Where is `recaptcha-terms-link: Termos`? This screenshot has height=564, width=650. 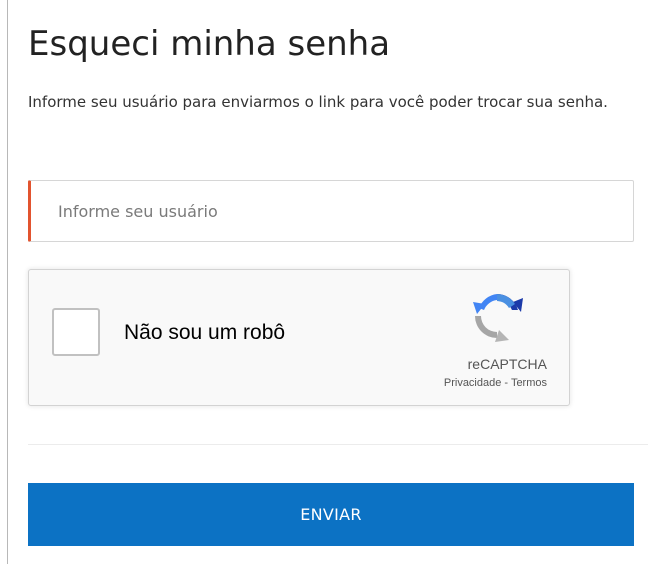 recaptcha-terms-link: Termos is located at coordinates (529, 383).